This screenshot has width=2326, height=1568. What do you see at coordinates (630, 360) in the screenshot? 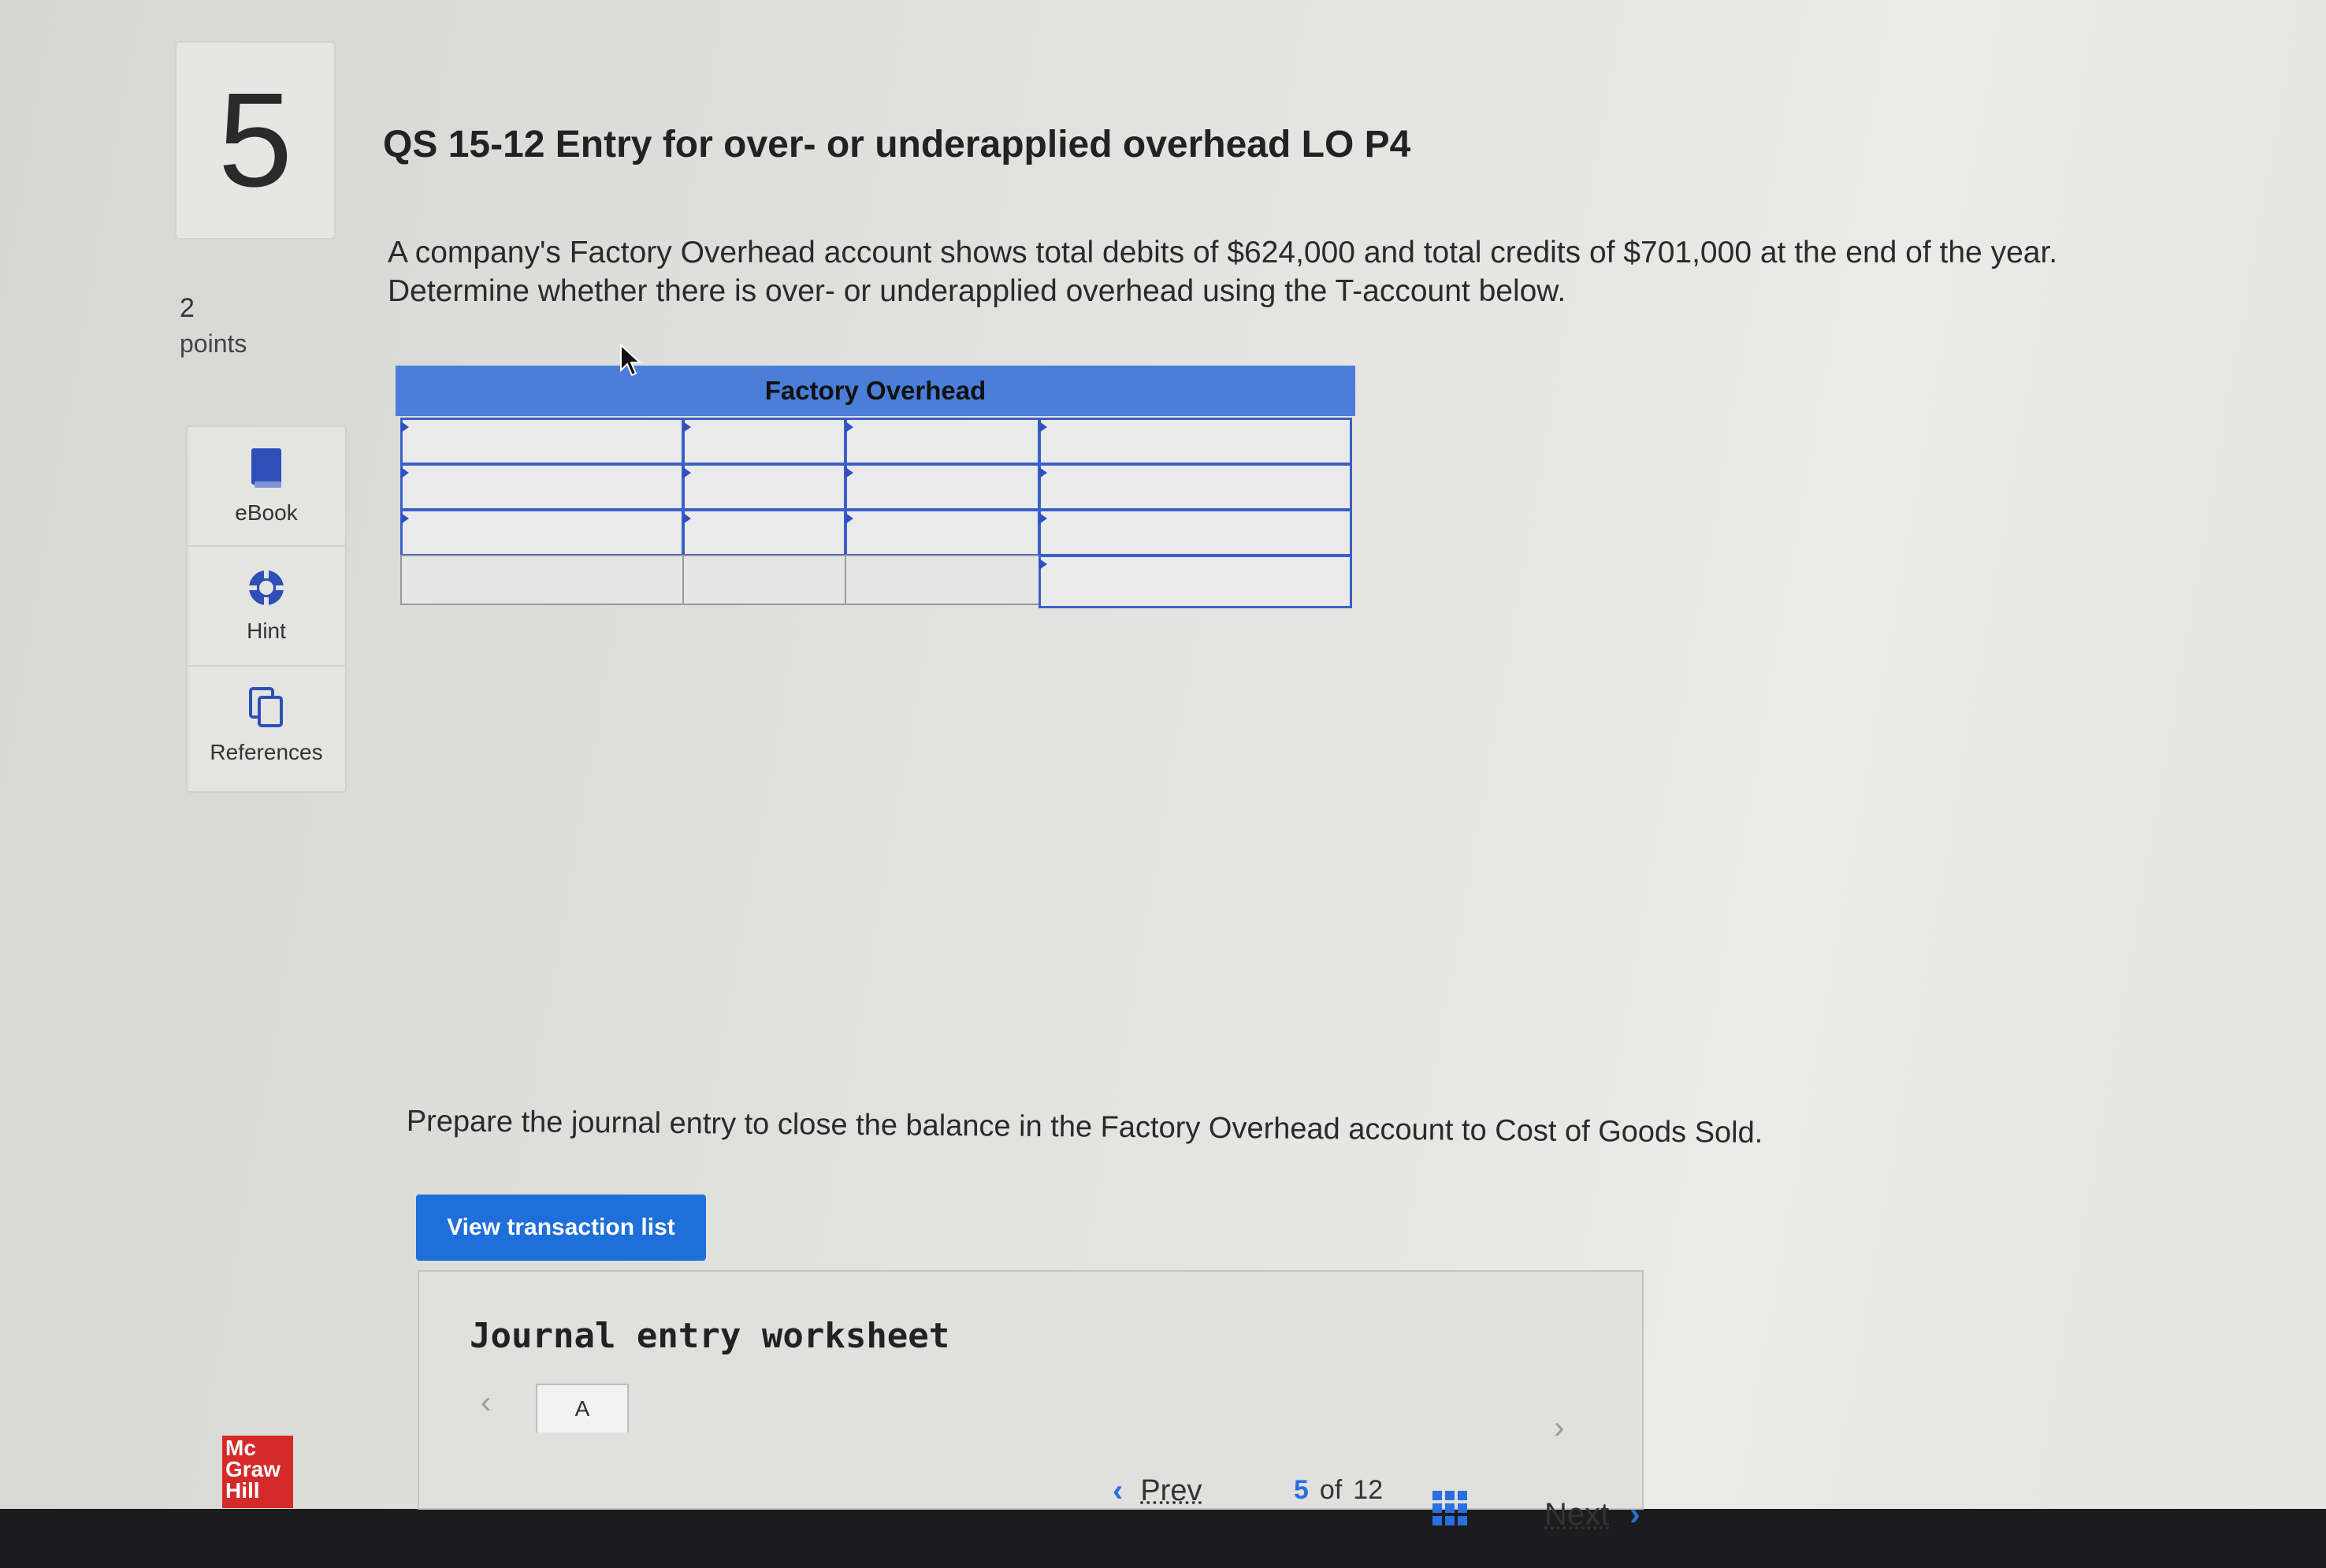
I see `mouse-cursor-icon` at bounding box center [630, 360].